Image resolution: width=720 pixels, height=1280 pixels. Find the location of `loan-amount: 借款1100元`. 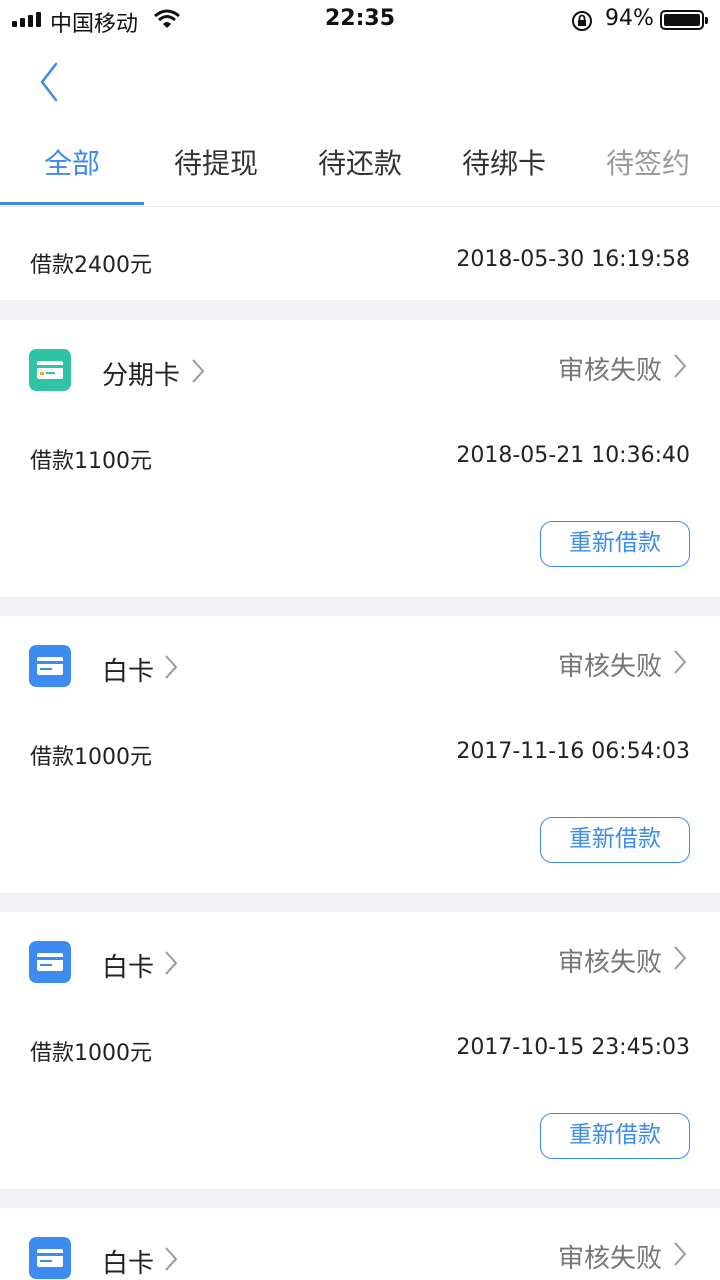

loan-amount: 借款1100元 is located at coordinates (91, 461).